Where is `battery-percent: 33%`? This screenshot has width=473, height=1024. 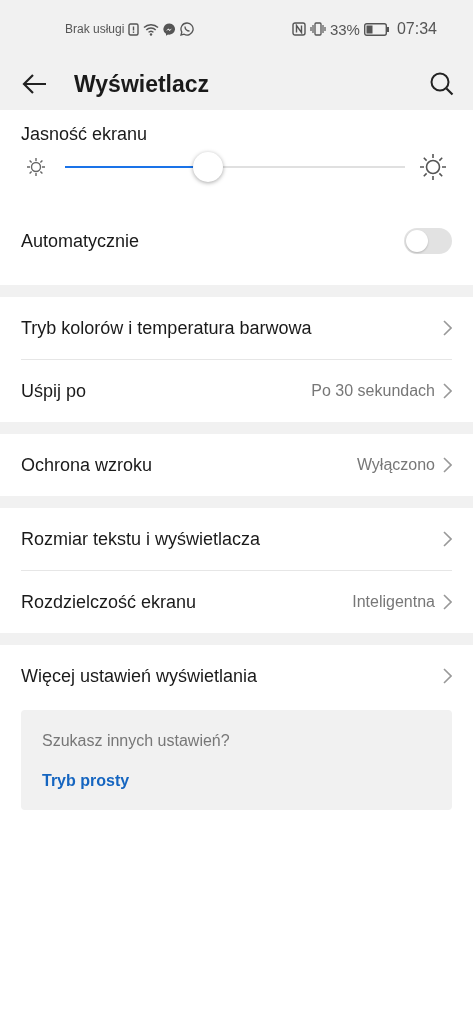
battery-percent: 33% is located at coordinates (344, 29).